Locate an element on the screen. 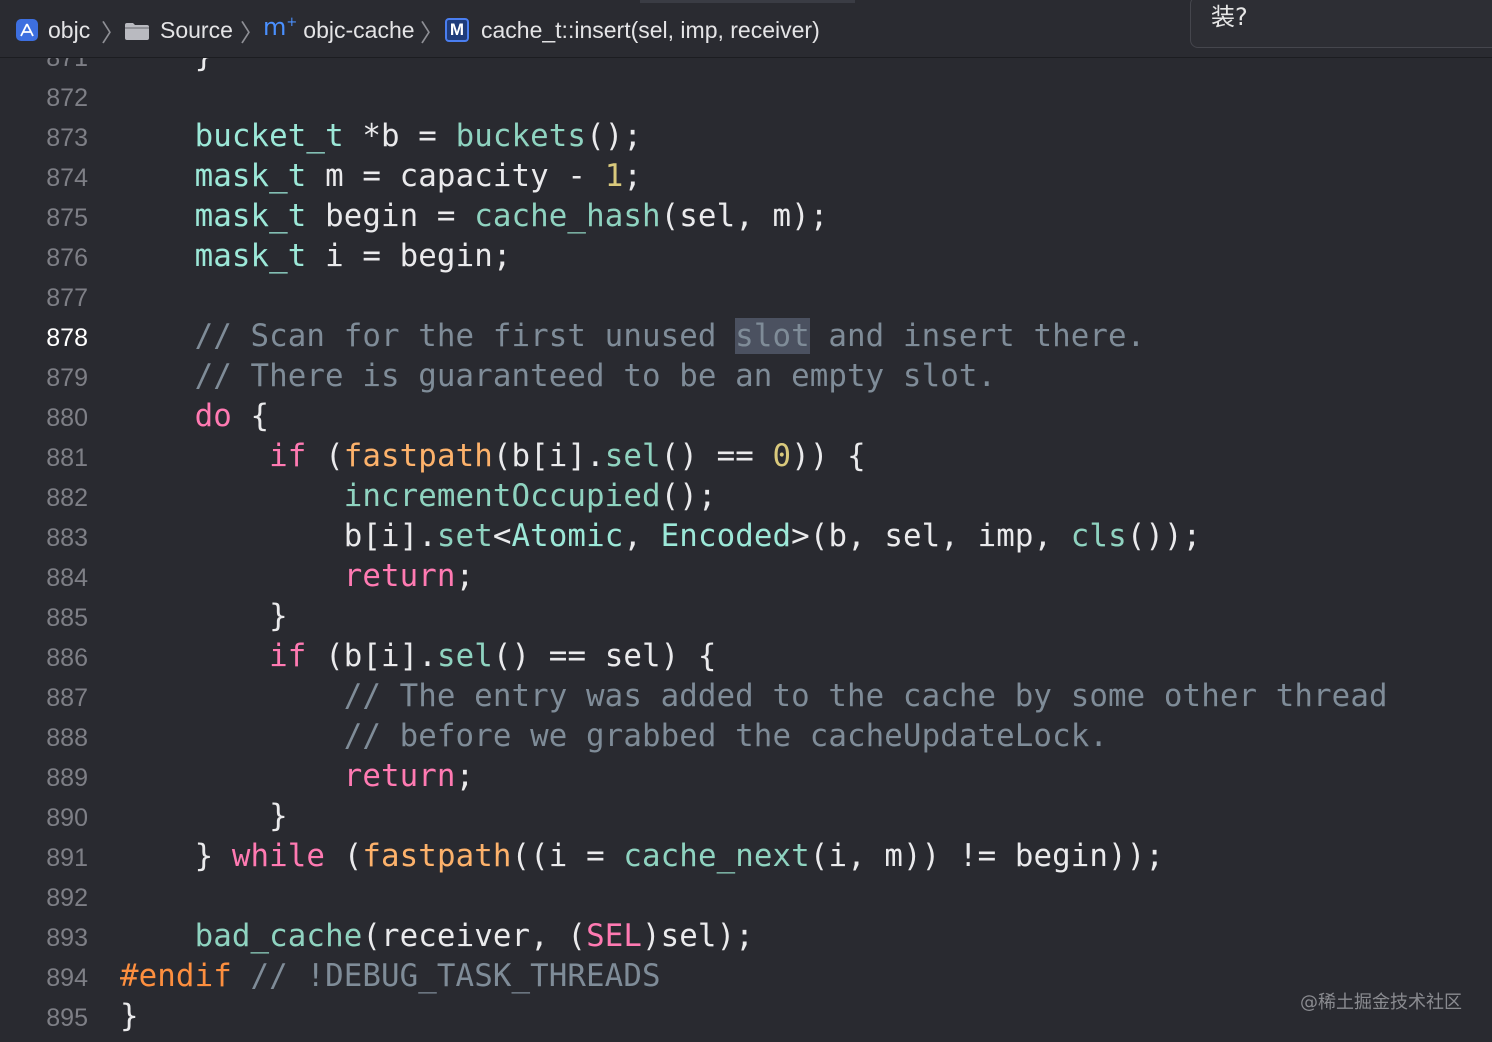 The width and height of the screenshot is (1492, 1042). code-line: 886 if (b[i].sel() == sel) { is located at coordinates (746, 656).